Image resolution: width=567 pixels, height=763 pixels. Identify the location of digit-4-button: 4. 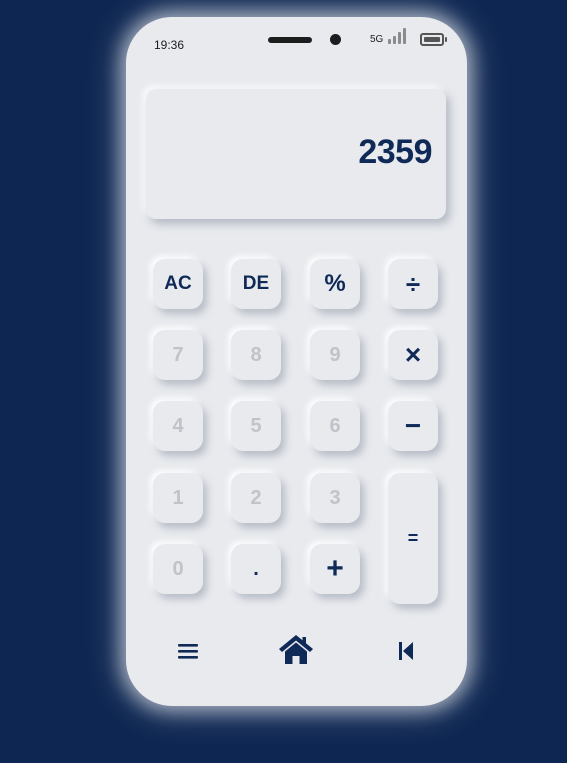
(178, 426).